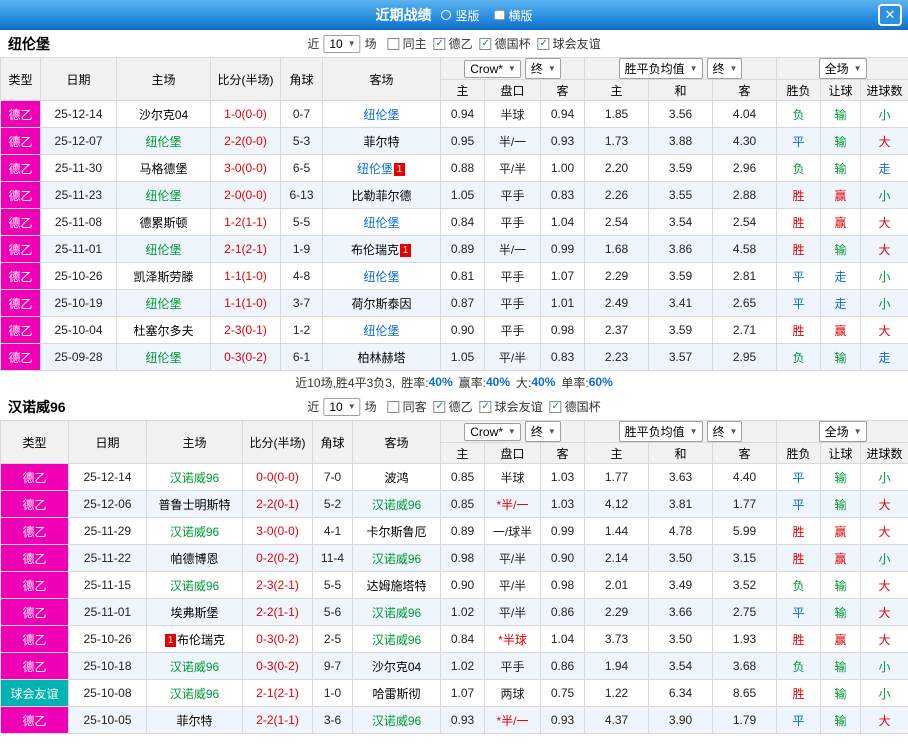  What do you see at coordinates (301, 249) in the screenshot?
I see `corner-cell: 1-9` at bounding box center [301, 249].